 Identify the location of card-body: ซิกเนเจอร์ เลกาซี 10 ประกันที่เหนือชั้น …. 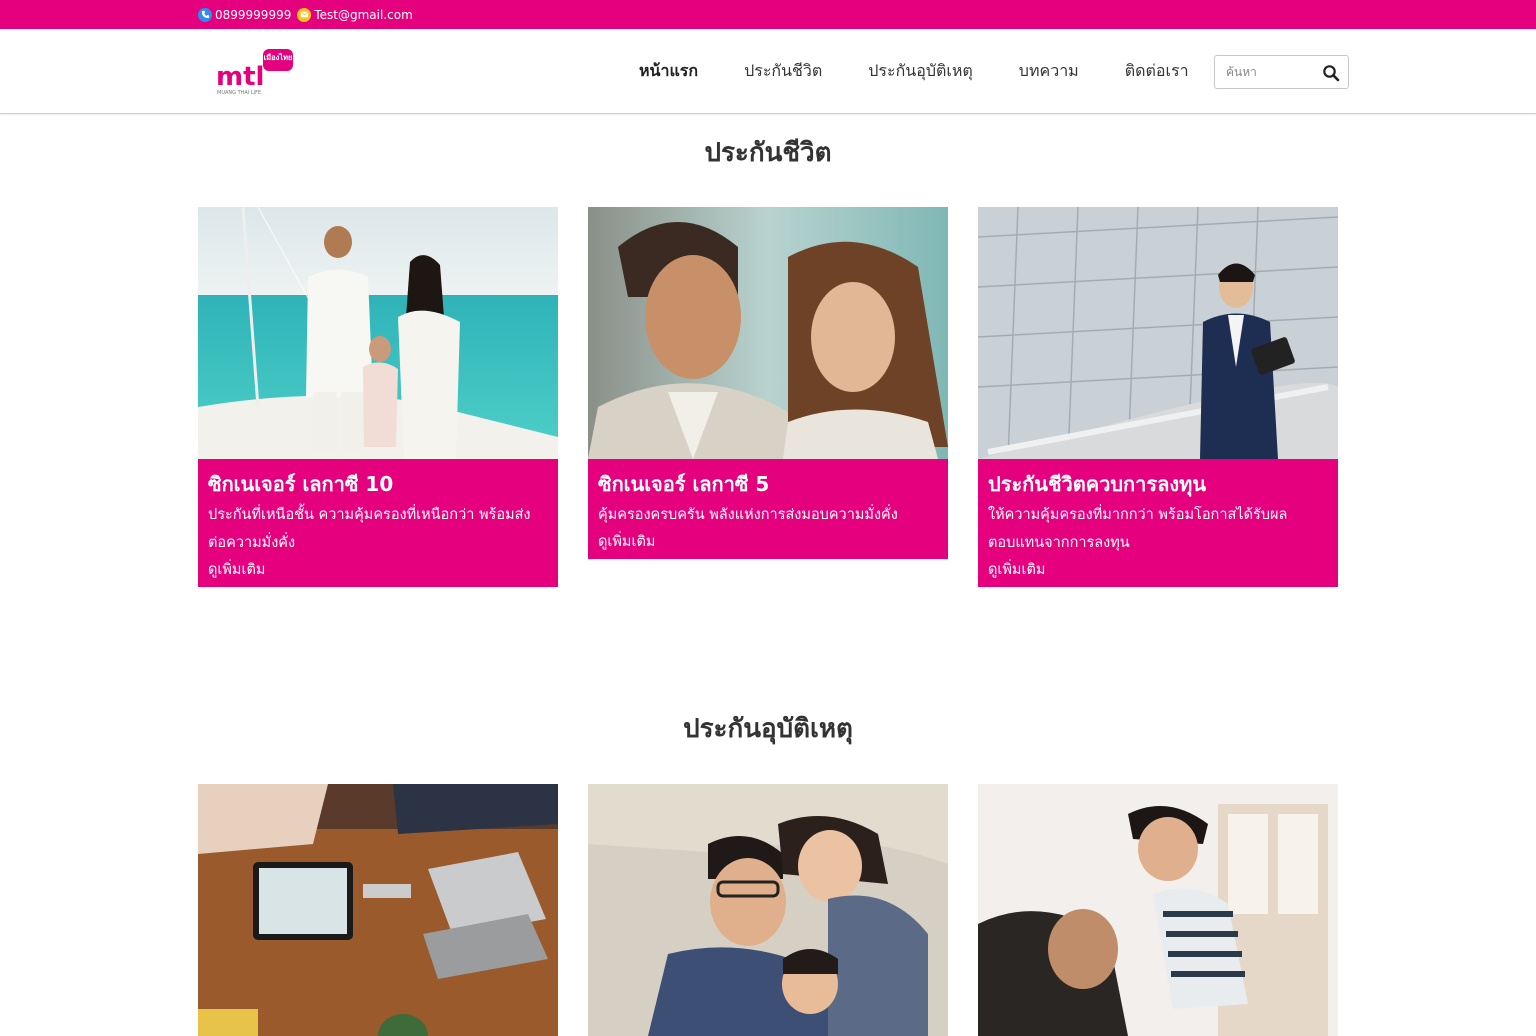
(378, 523).